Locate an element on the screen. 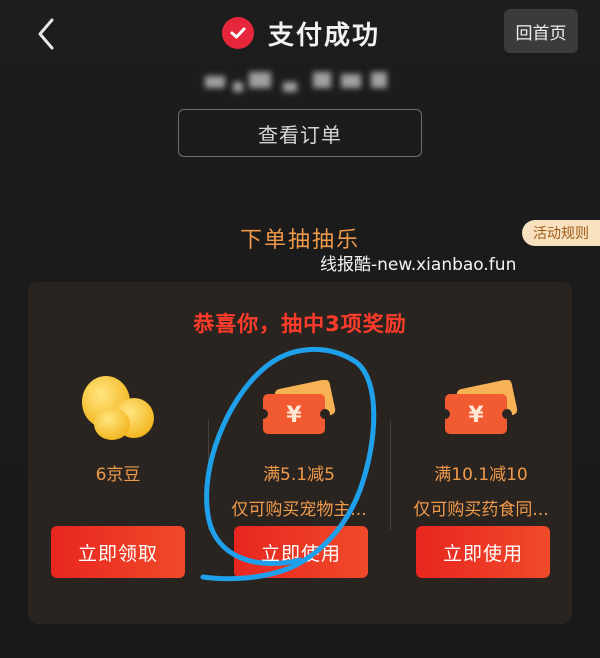  prize-title: 满10.1减10 is located at coordinates (481, 475).